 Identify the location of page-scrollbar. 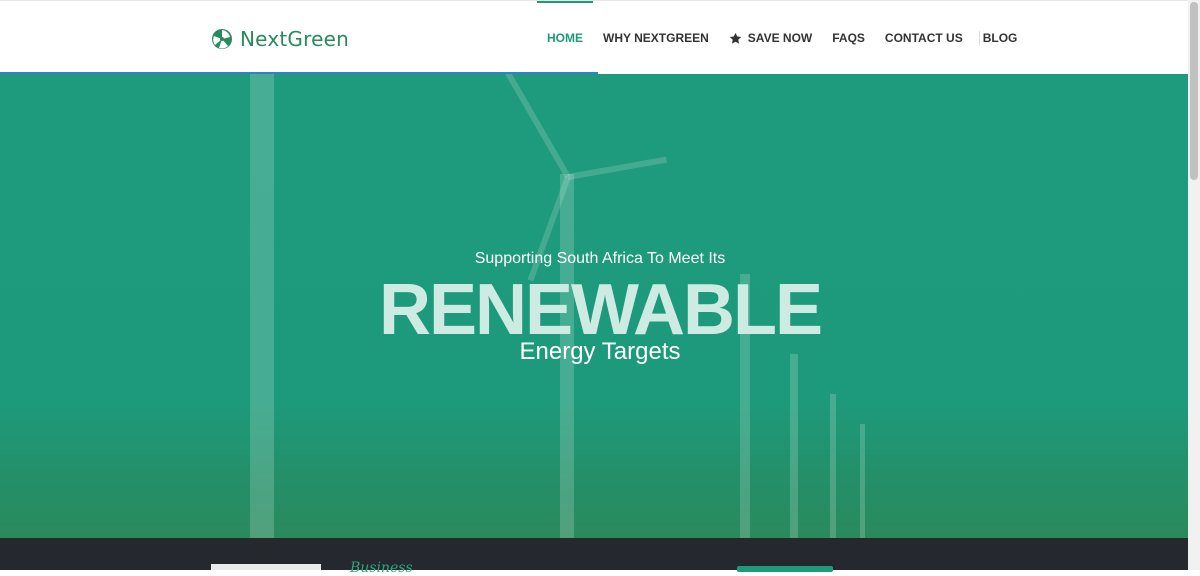
(1194, 285).